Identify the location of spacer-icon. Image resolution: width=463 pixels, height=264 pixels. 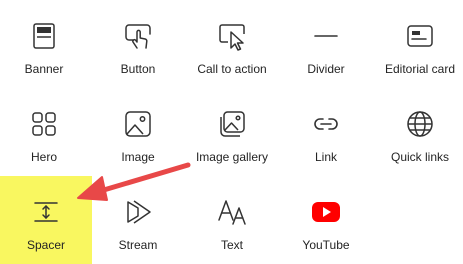
(46, 212).